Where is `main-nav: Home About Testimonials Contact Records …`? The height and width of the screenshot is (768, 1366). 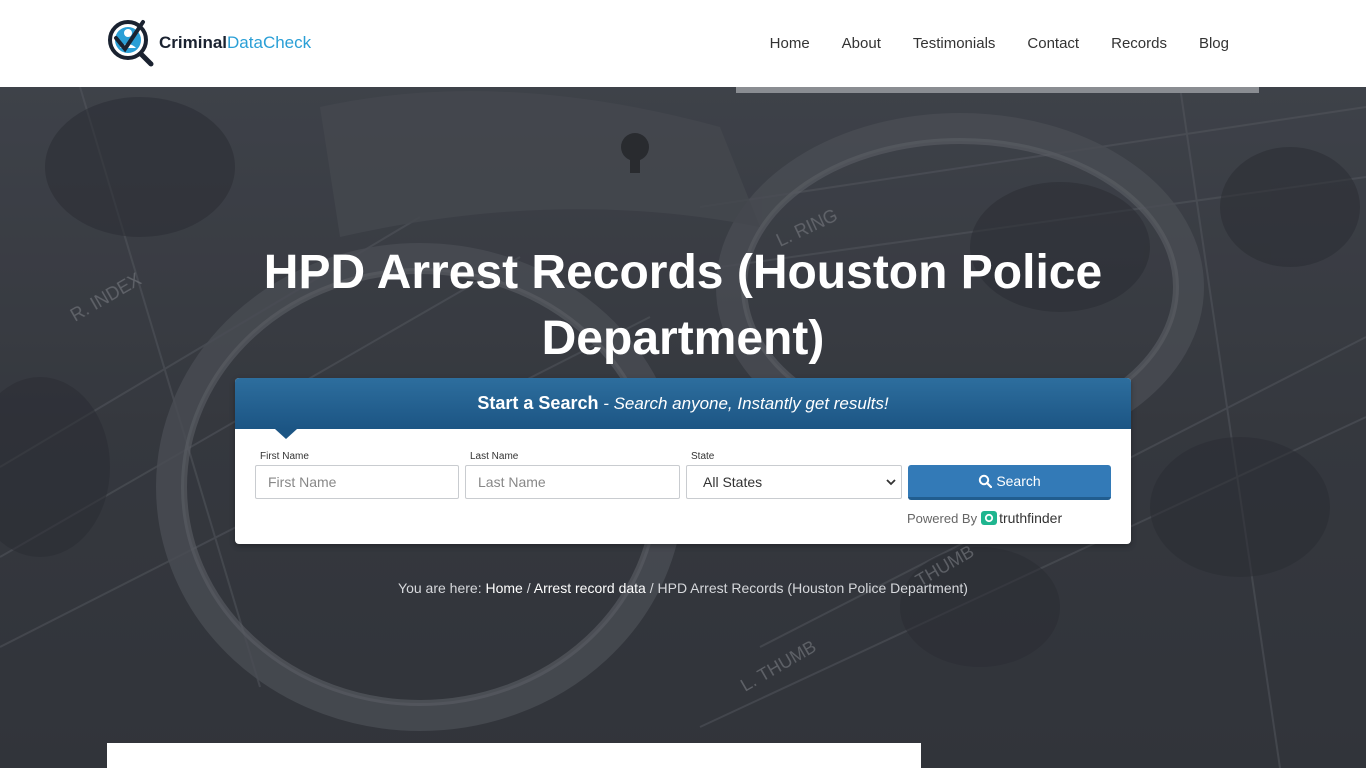
main-nav: Home About Testimonials Contact Records … is located at coordinates (983, 43).